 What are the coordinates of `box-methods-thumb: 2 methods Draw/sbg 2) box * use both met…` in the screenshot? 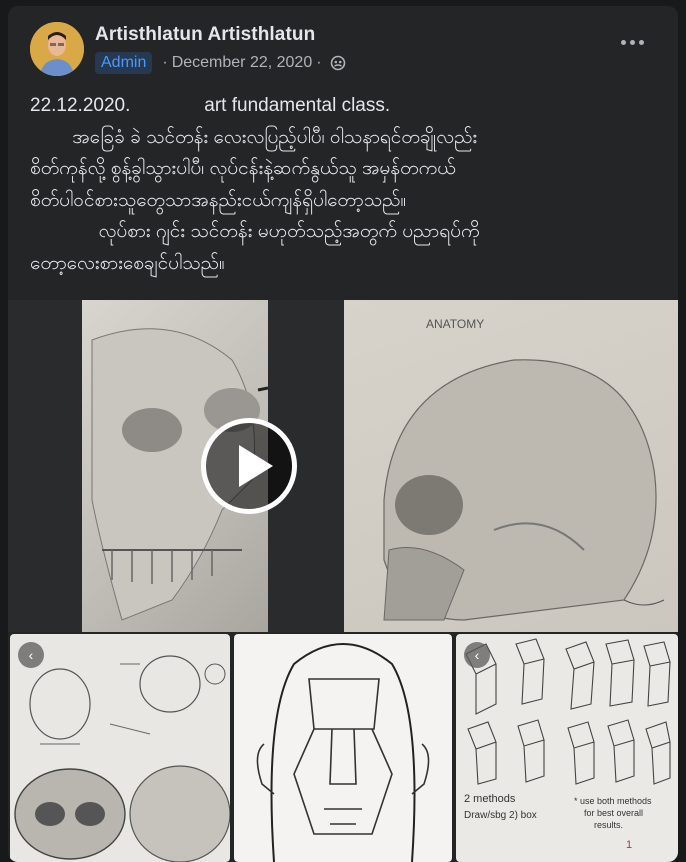 It's located at (567, 748).